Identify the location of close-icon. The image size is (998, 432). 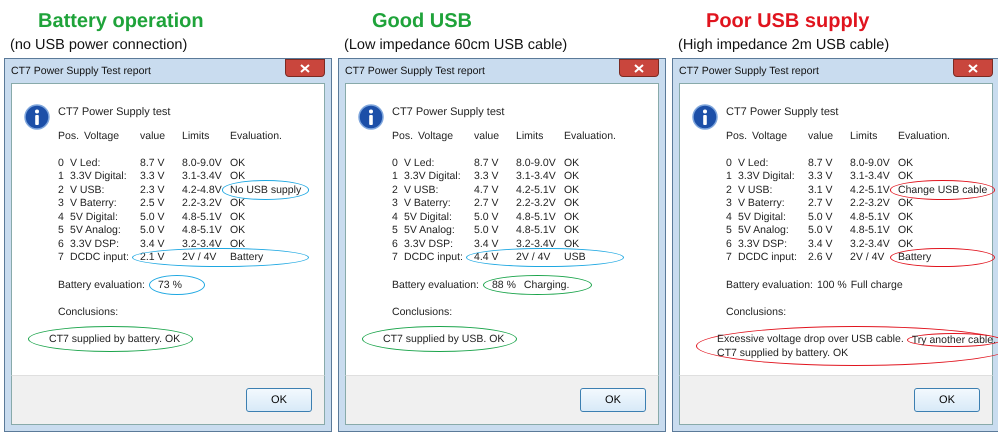
(639, 68).